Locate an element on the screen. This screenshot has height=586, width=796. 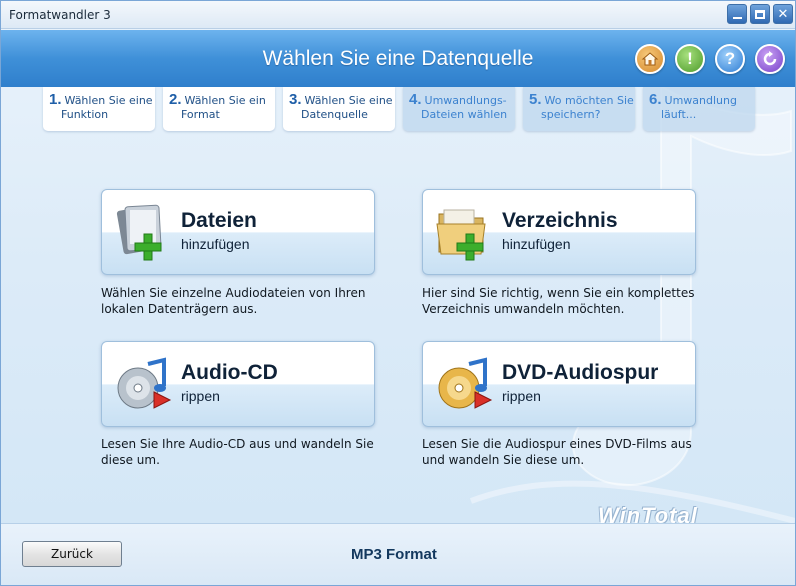
home-icon is located at coordinates (650, 59).